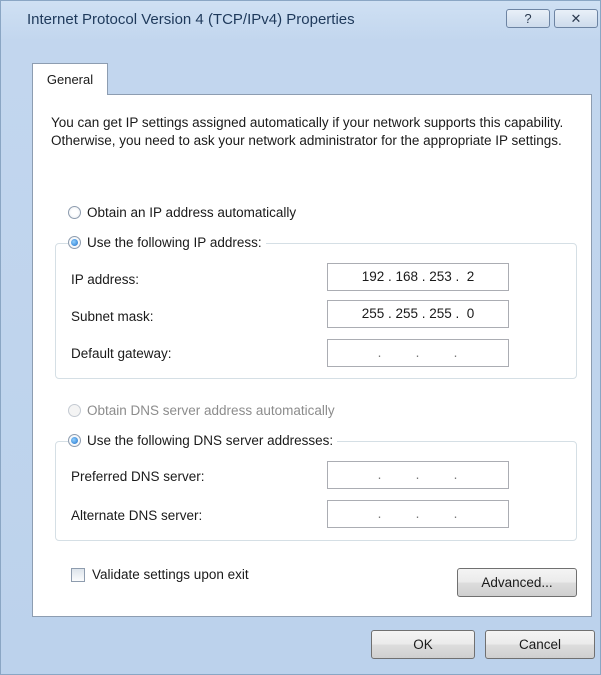 This screenshot has height=675, width=601. Describe the element at coordinates (138, 476) in the screenshot. I see `preferred-dns-label: Preferred DNS server:` at that location.